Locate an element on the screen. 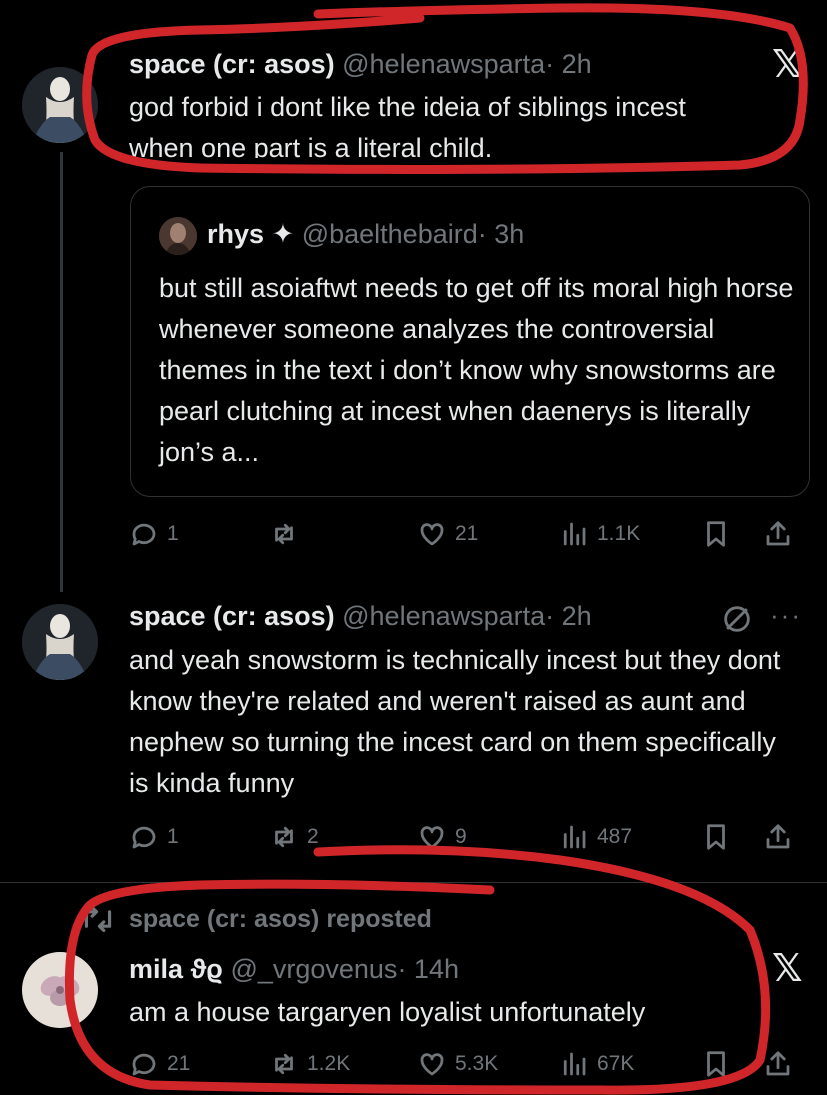  quote-header: rhys ✦ @baelthebaird· 3h is located at coordinates (365, 234).